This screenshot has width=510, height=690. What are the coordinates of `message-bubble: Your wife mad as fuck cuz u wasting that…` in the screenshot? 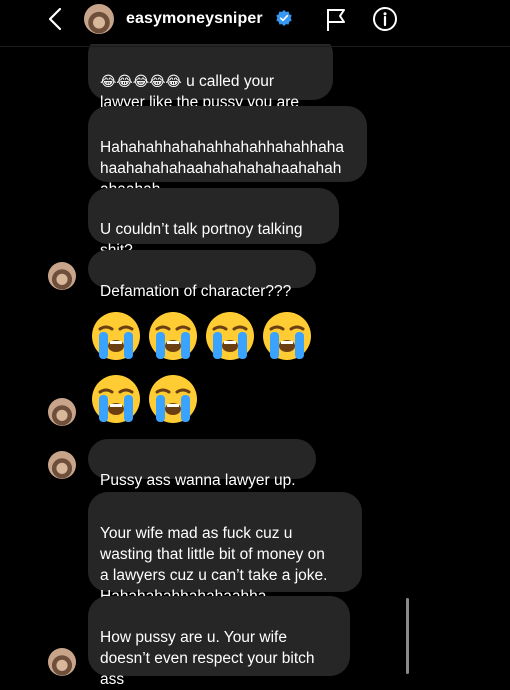 It's located at (225, 548).